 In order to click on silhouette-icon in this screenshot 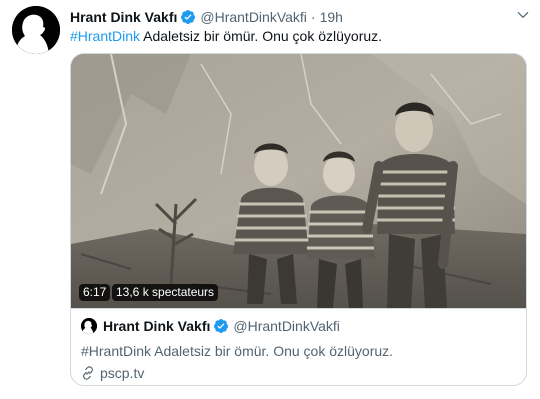, I will do `click(36, 30)`.